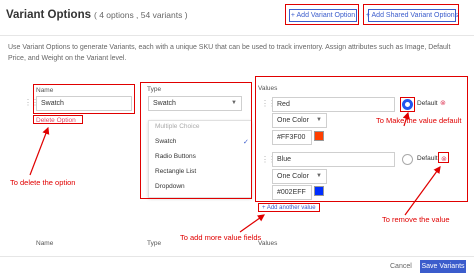 This screenshot has width=474, height=275. Describe the element at coordinates (43, 182) in the screenshot. I see `annotation-delete-option: To delete the option` at that location.